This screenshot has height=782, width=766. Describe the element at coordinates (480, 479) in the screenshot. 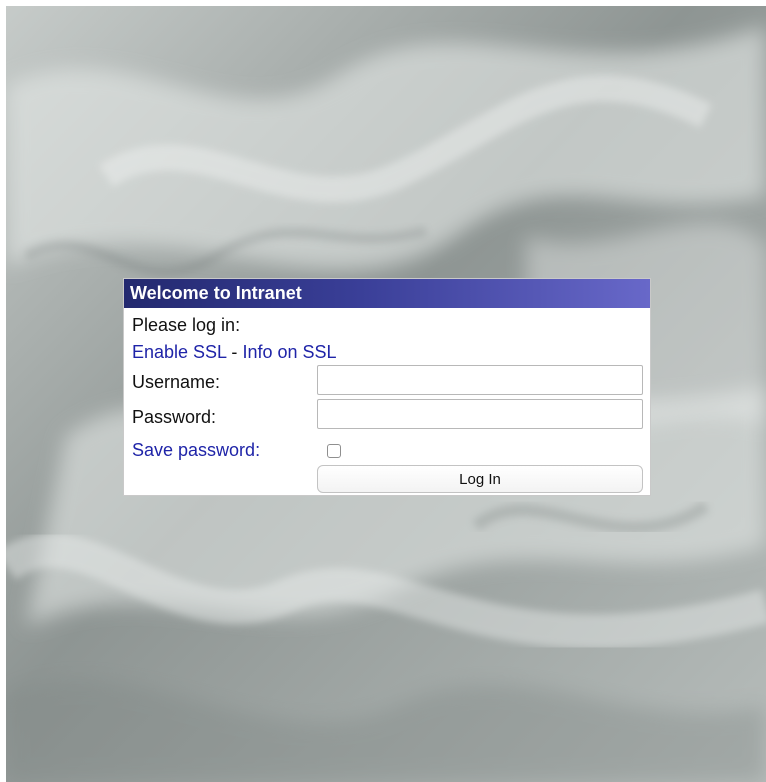

I see `login-button: Log In` at that location.